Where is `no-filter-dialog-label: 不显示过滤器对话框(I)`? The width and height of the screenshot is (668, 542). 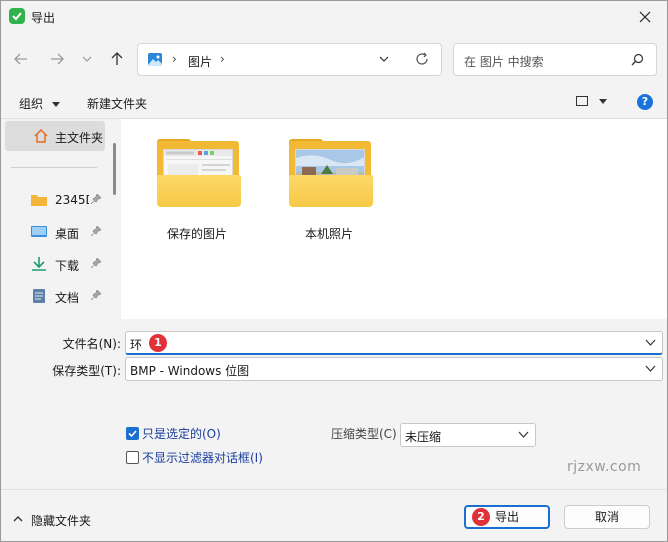 no-filter-dialog-label: 不显示过滤器对话框(I) is located at coordinates (202, 457).